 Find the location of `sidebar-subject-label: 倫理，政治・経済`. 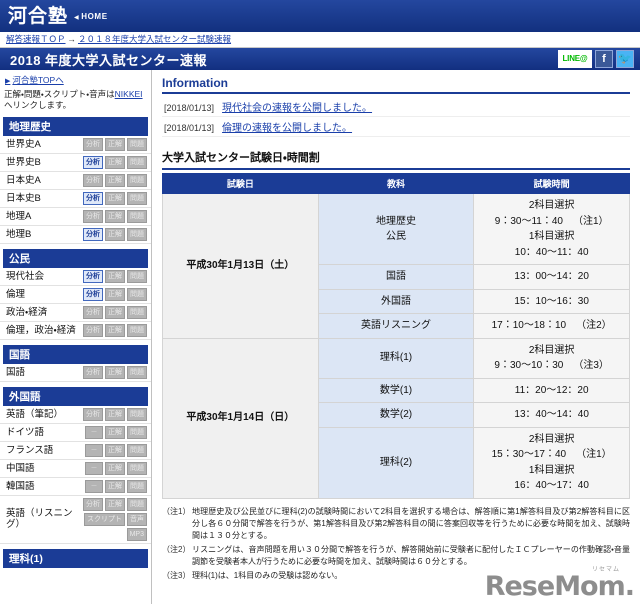

sidebar-subject-label: 倫理，政治・経済 is located at coordinates (41, 330).